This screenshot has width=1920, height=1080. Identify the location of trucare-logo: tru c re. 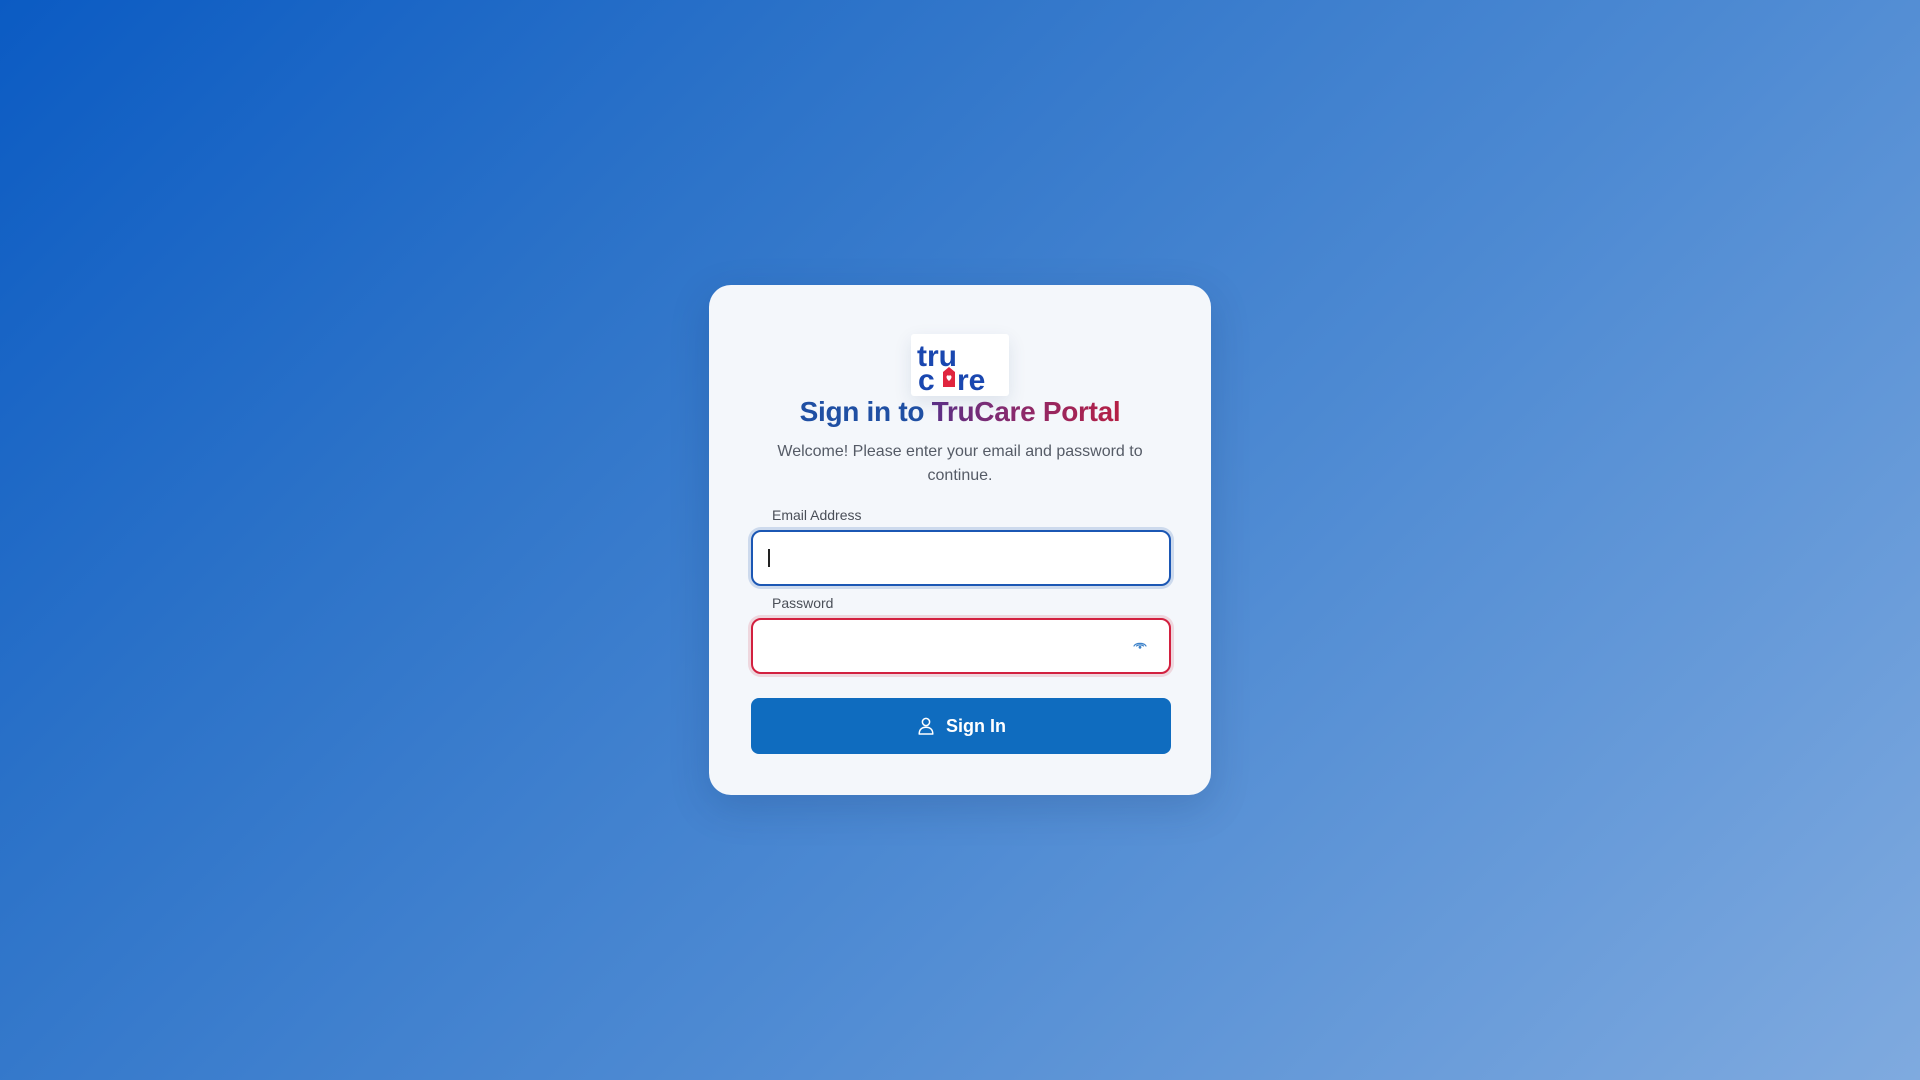
(960, 365).